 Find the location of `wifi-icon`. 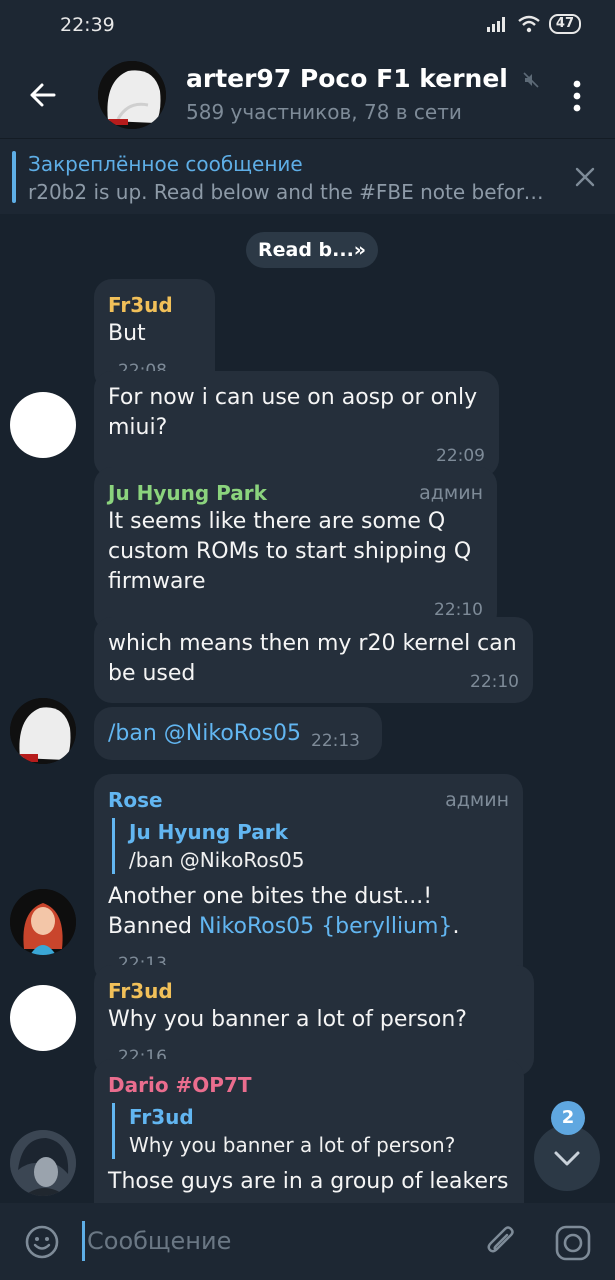

wifi-icon is located at coordinates (529, 24).